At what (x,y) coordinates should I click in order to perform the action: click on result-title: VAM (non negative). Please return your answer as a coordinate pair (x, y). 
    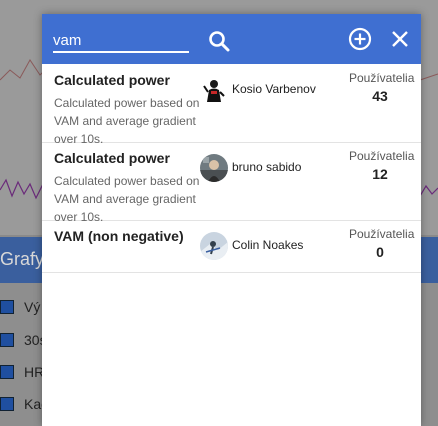
    Looking at the image, I should click on (119, 236).